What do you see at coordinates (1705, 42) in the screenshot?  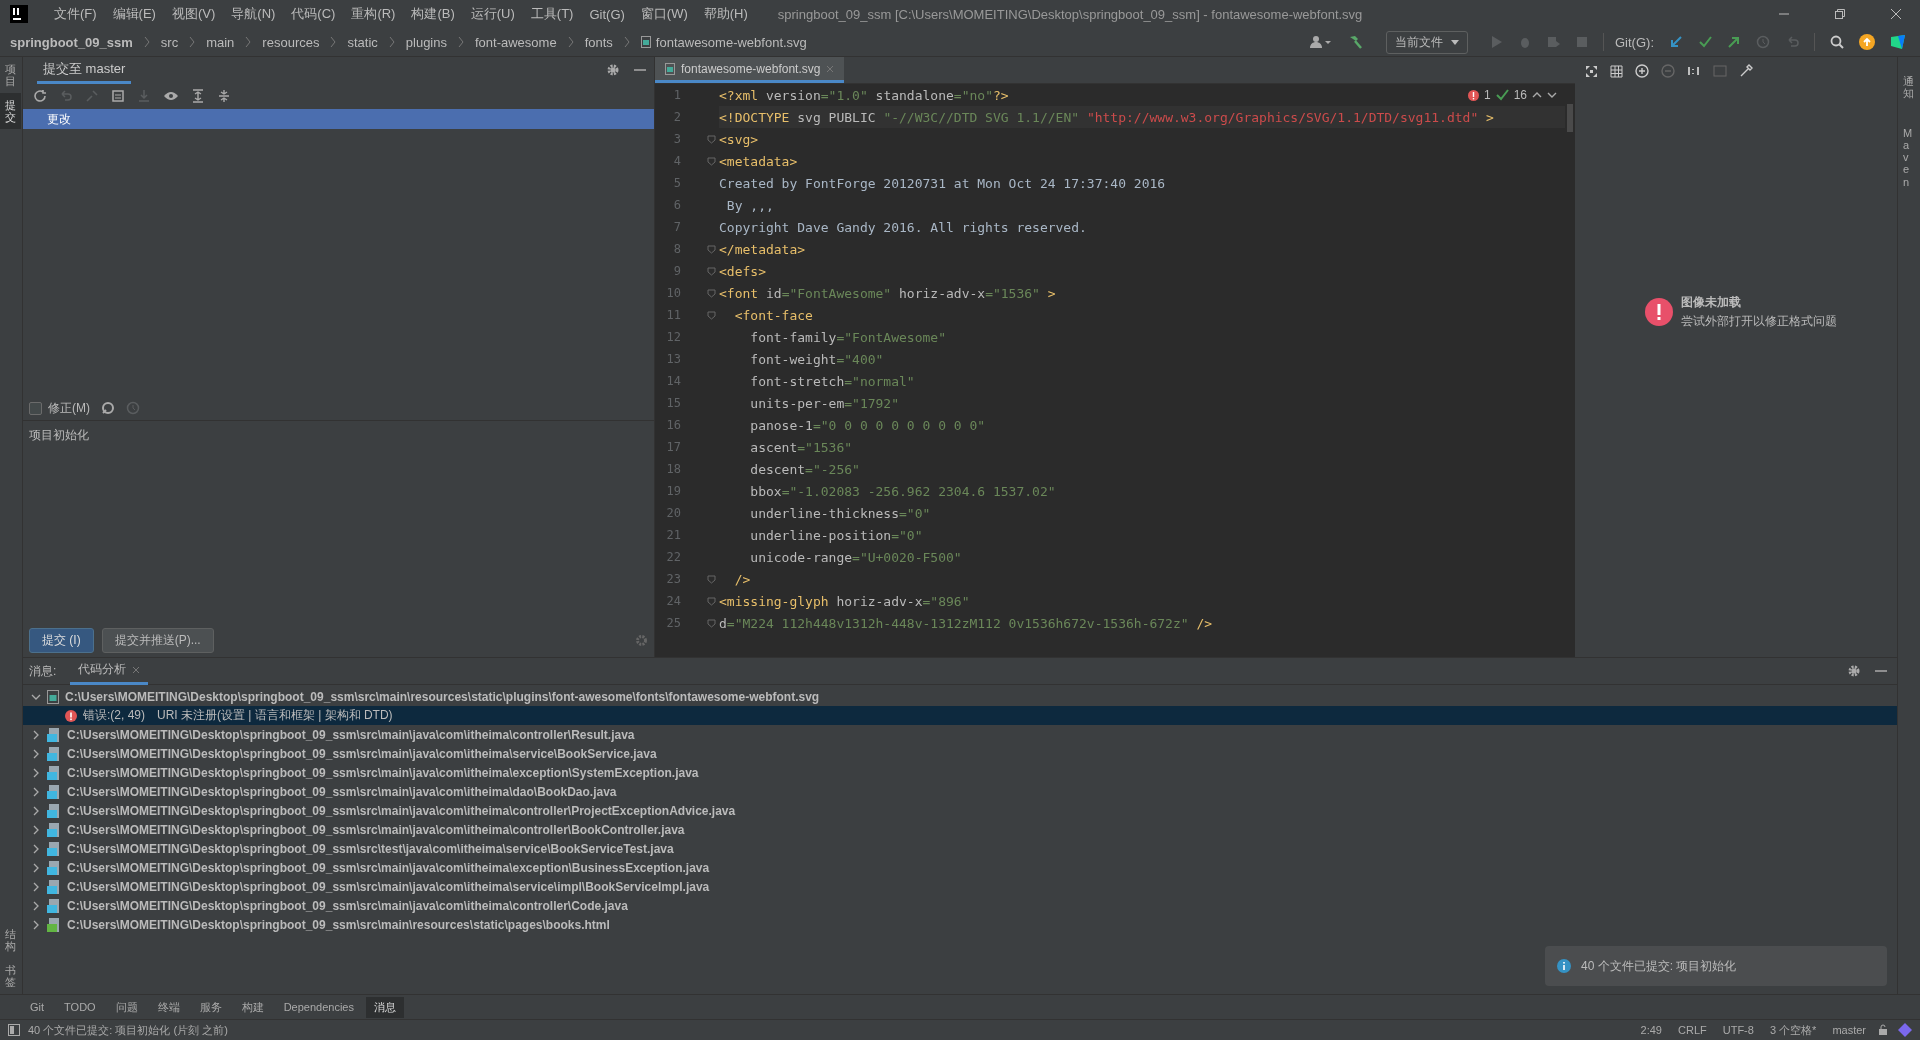 I see `checkmark-icon` at bounding box center [1705, 42].